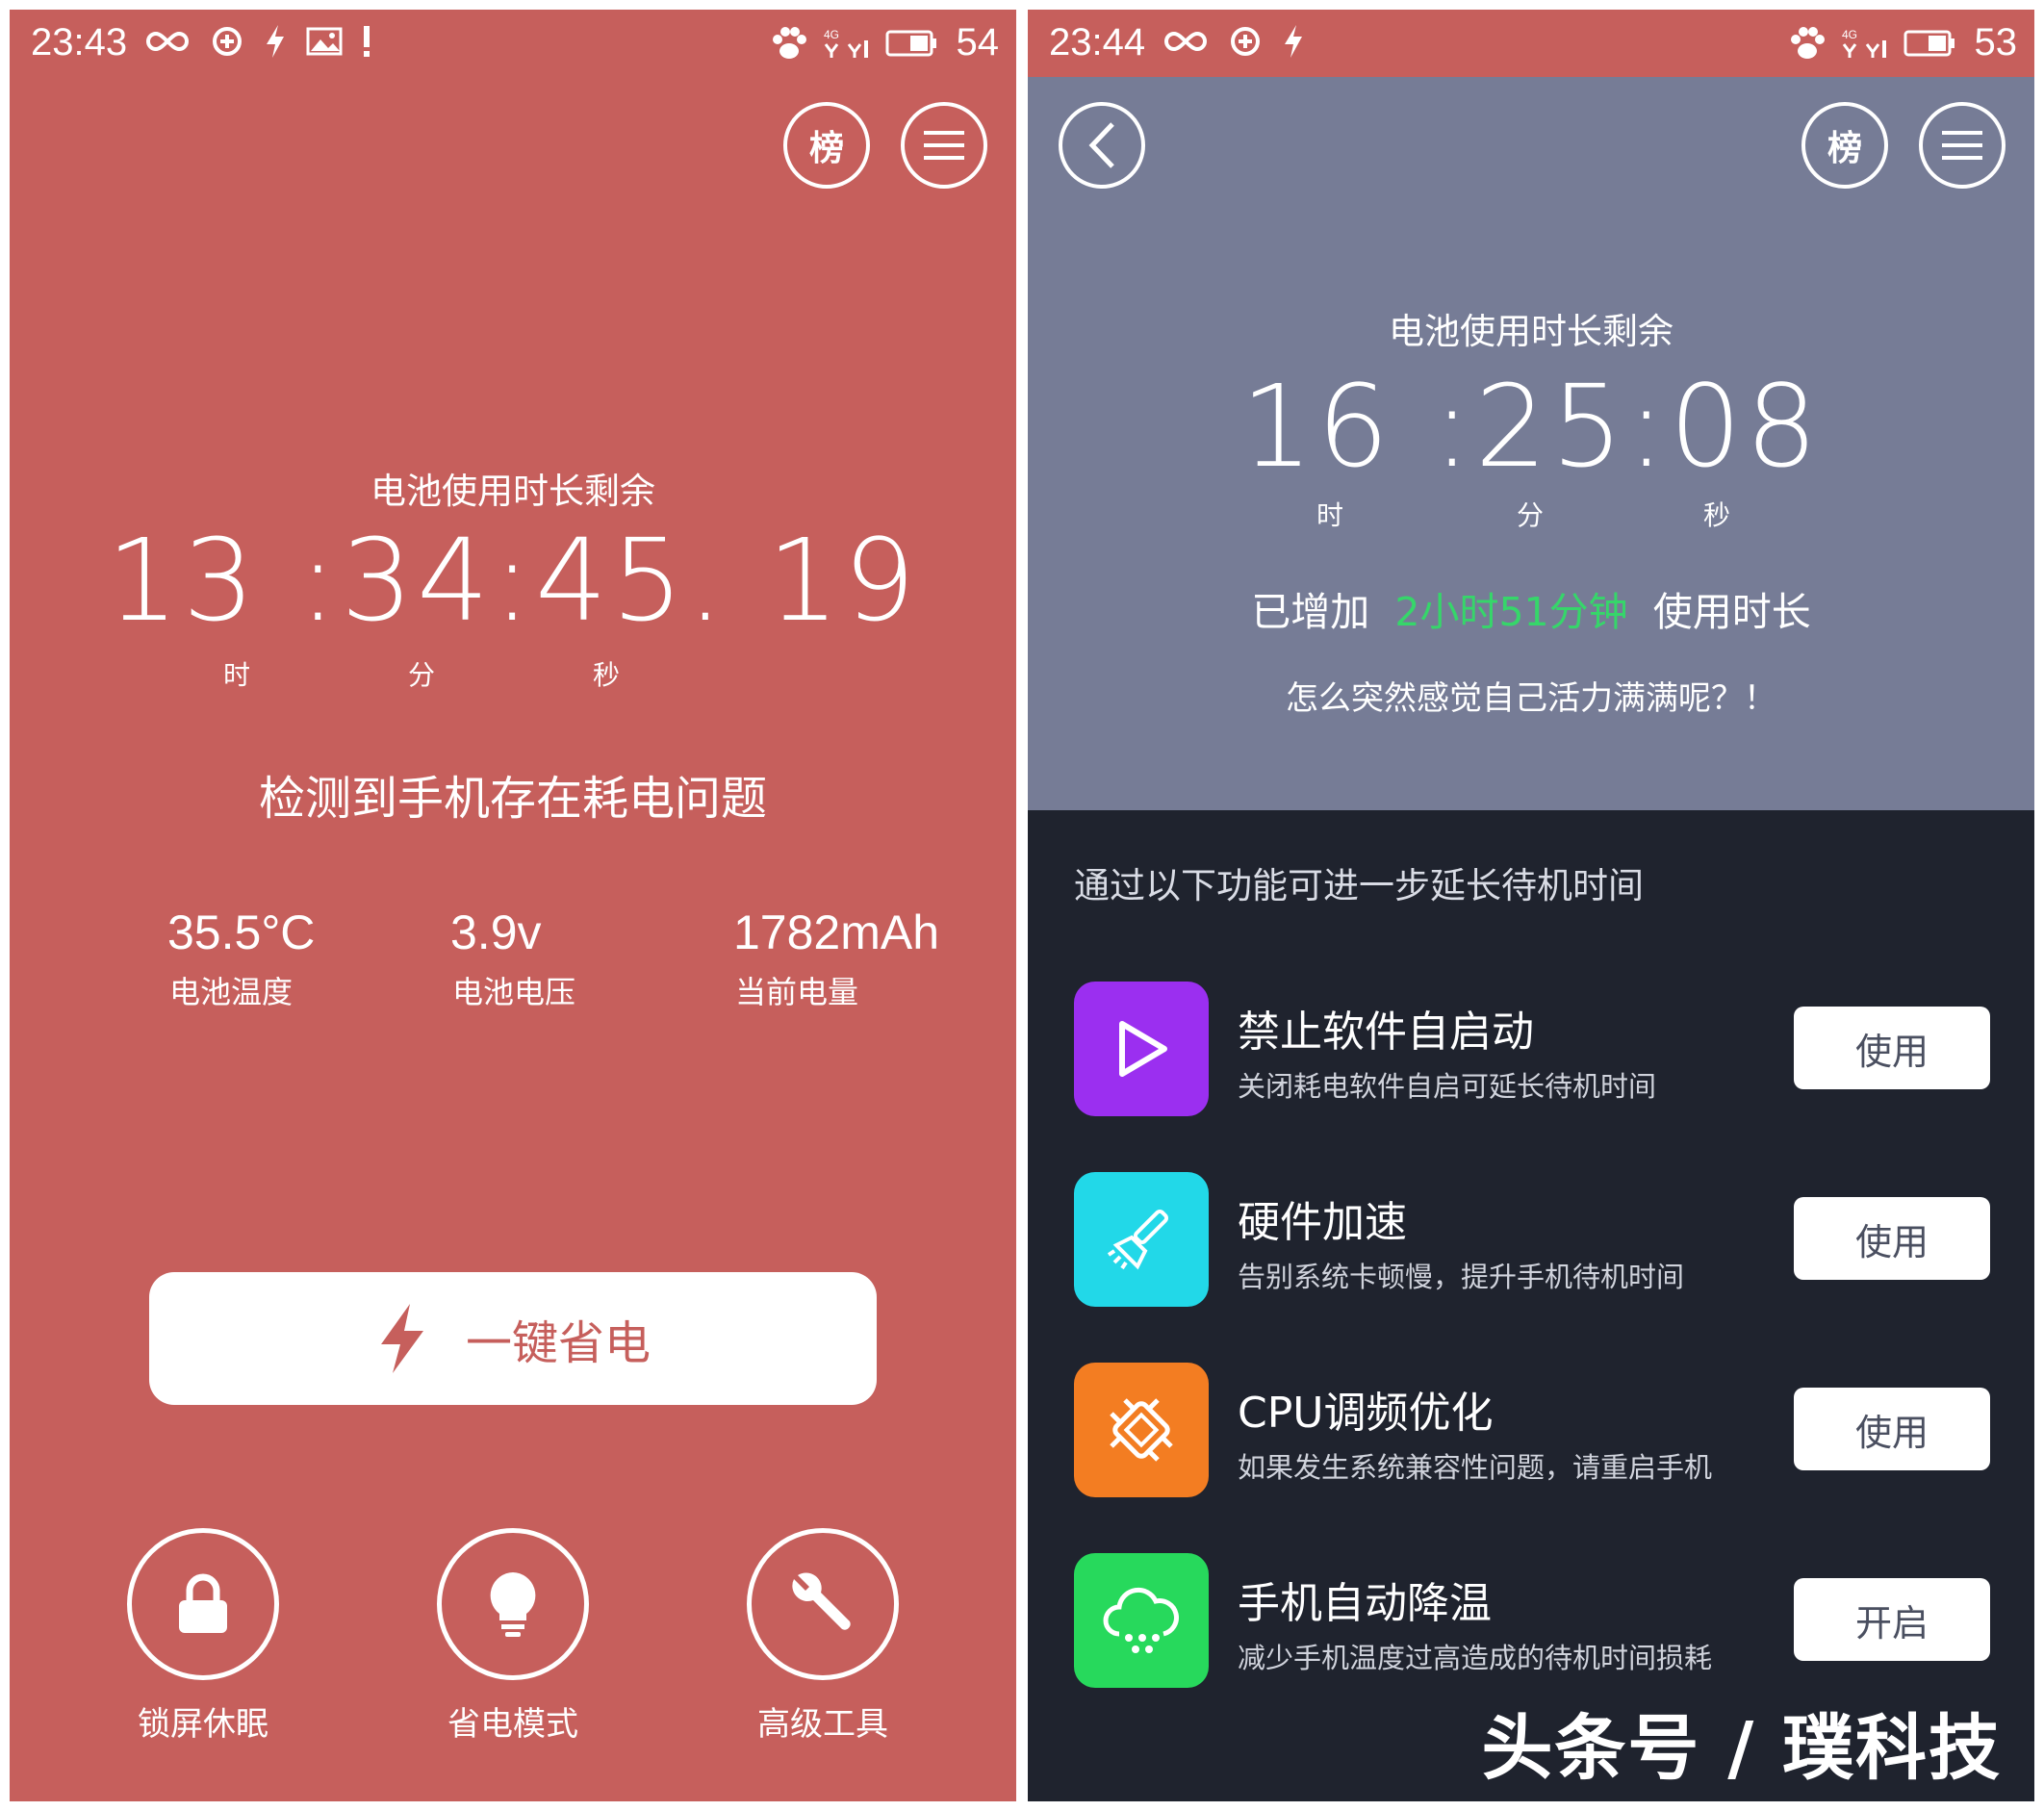 This screenshot has width=2044, height=1811. Describe the element at coordinates (1892, 1048) in the screenshot. I see `disable-autostart-use-button: 使用` at that location.